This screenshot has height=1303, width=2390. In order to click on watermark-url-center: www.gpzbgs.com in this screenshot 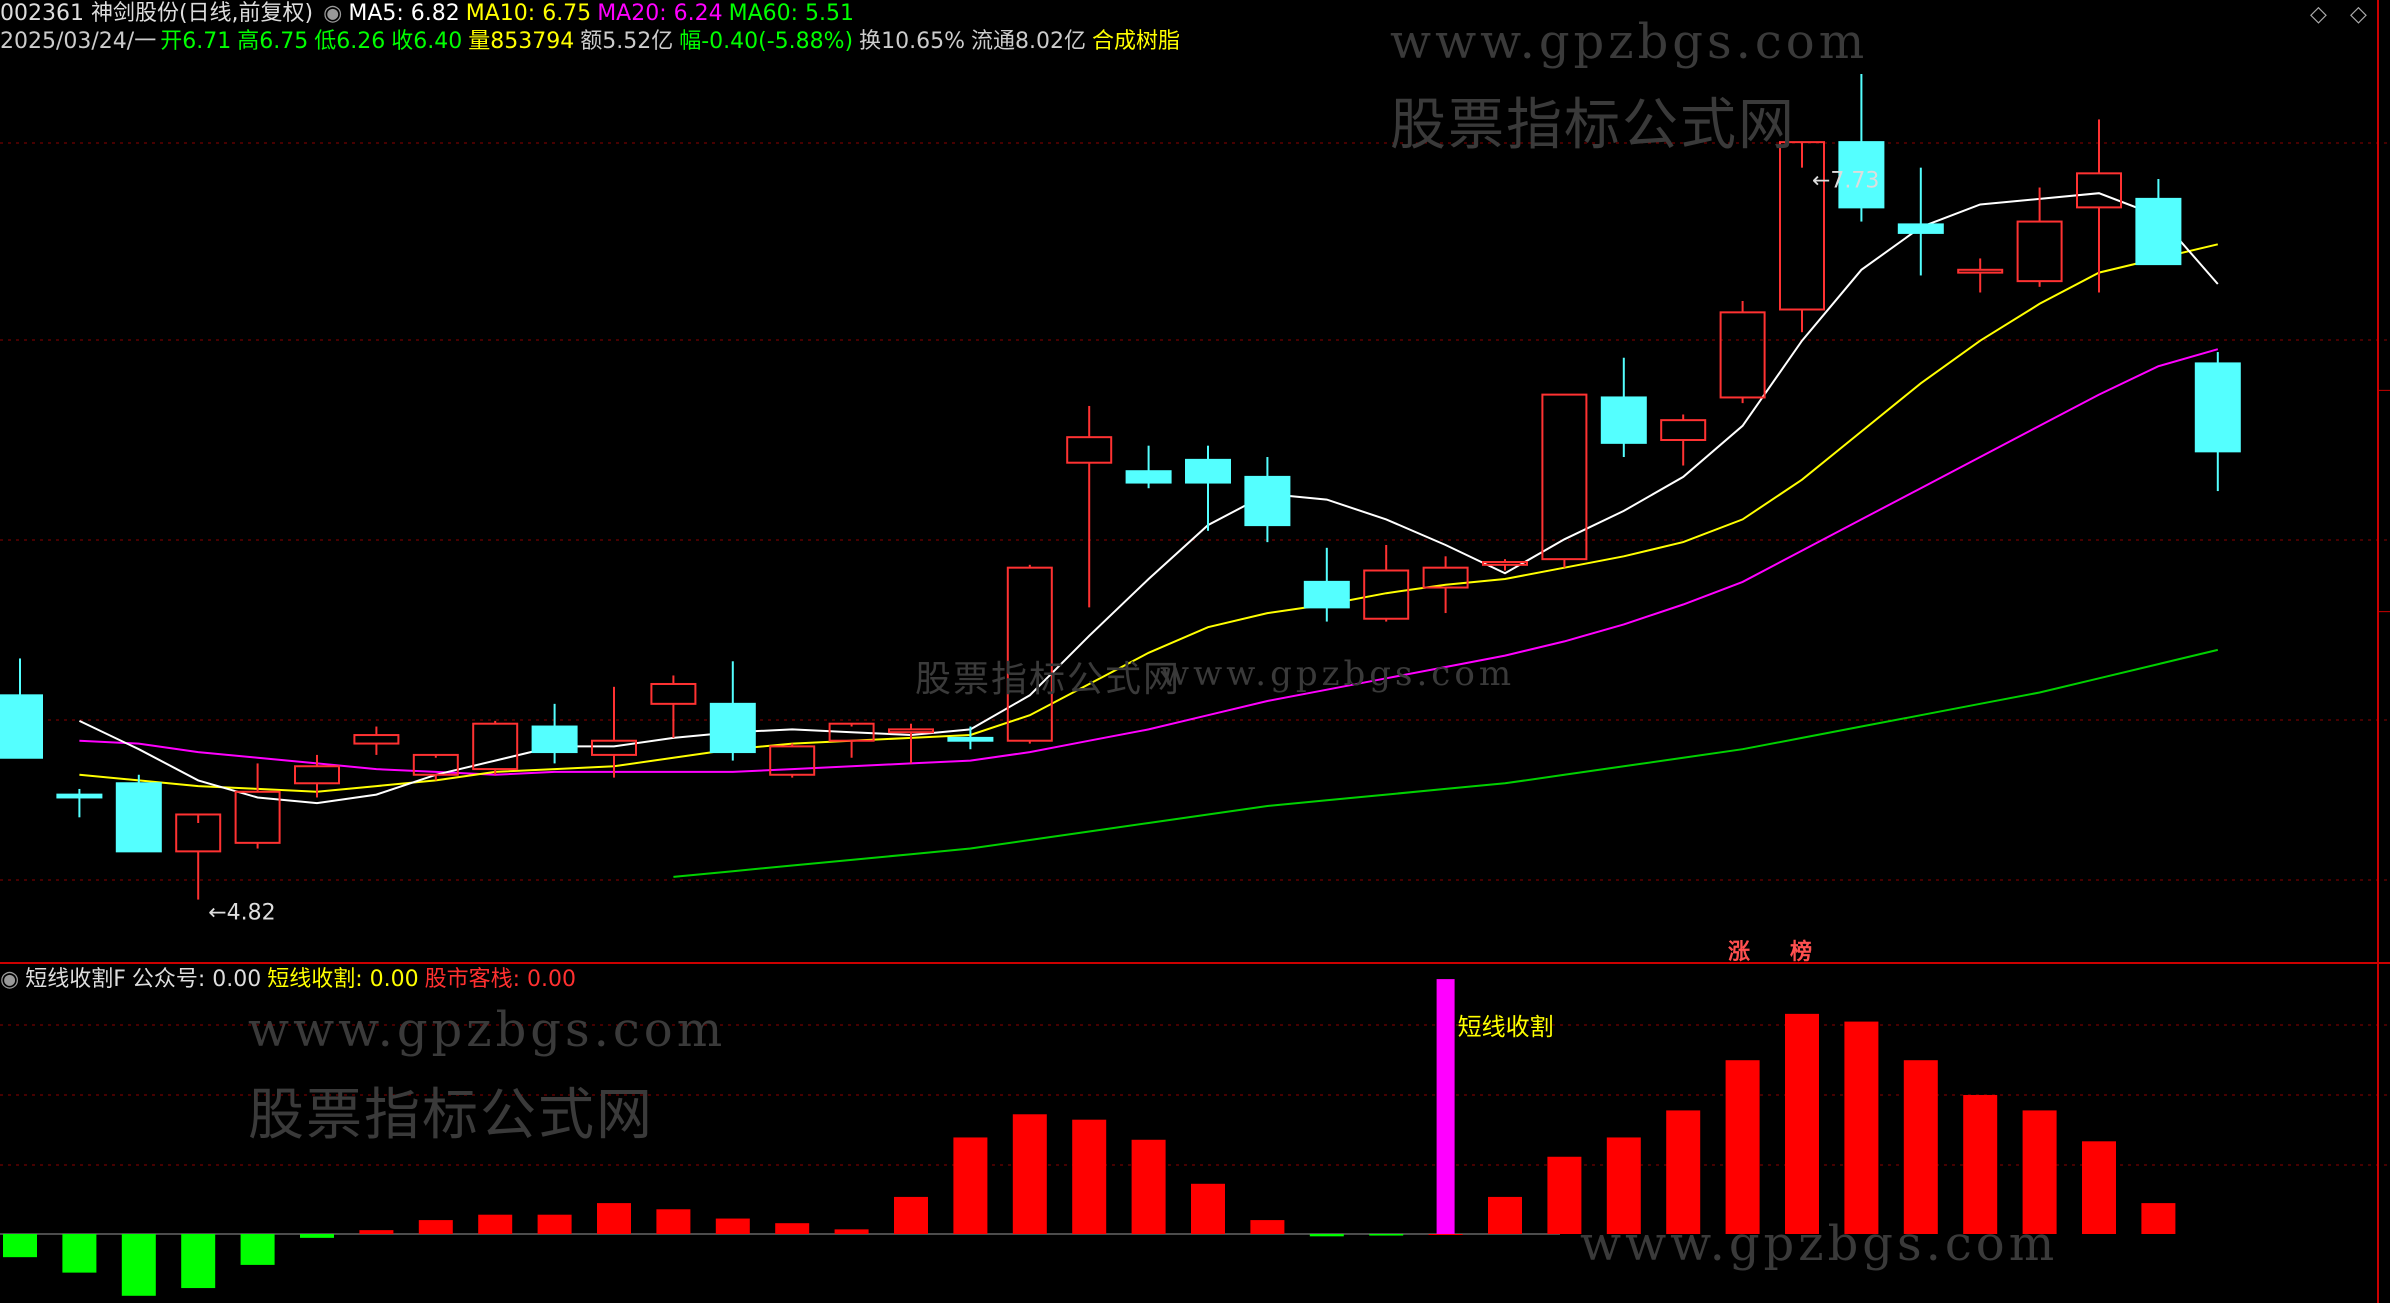, I will do `click(1338, 674)`.